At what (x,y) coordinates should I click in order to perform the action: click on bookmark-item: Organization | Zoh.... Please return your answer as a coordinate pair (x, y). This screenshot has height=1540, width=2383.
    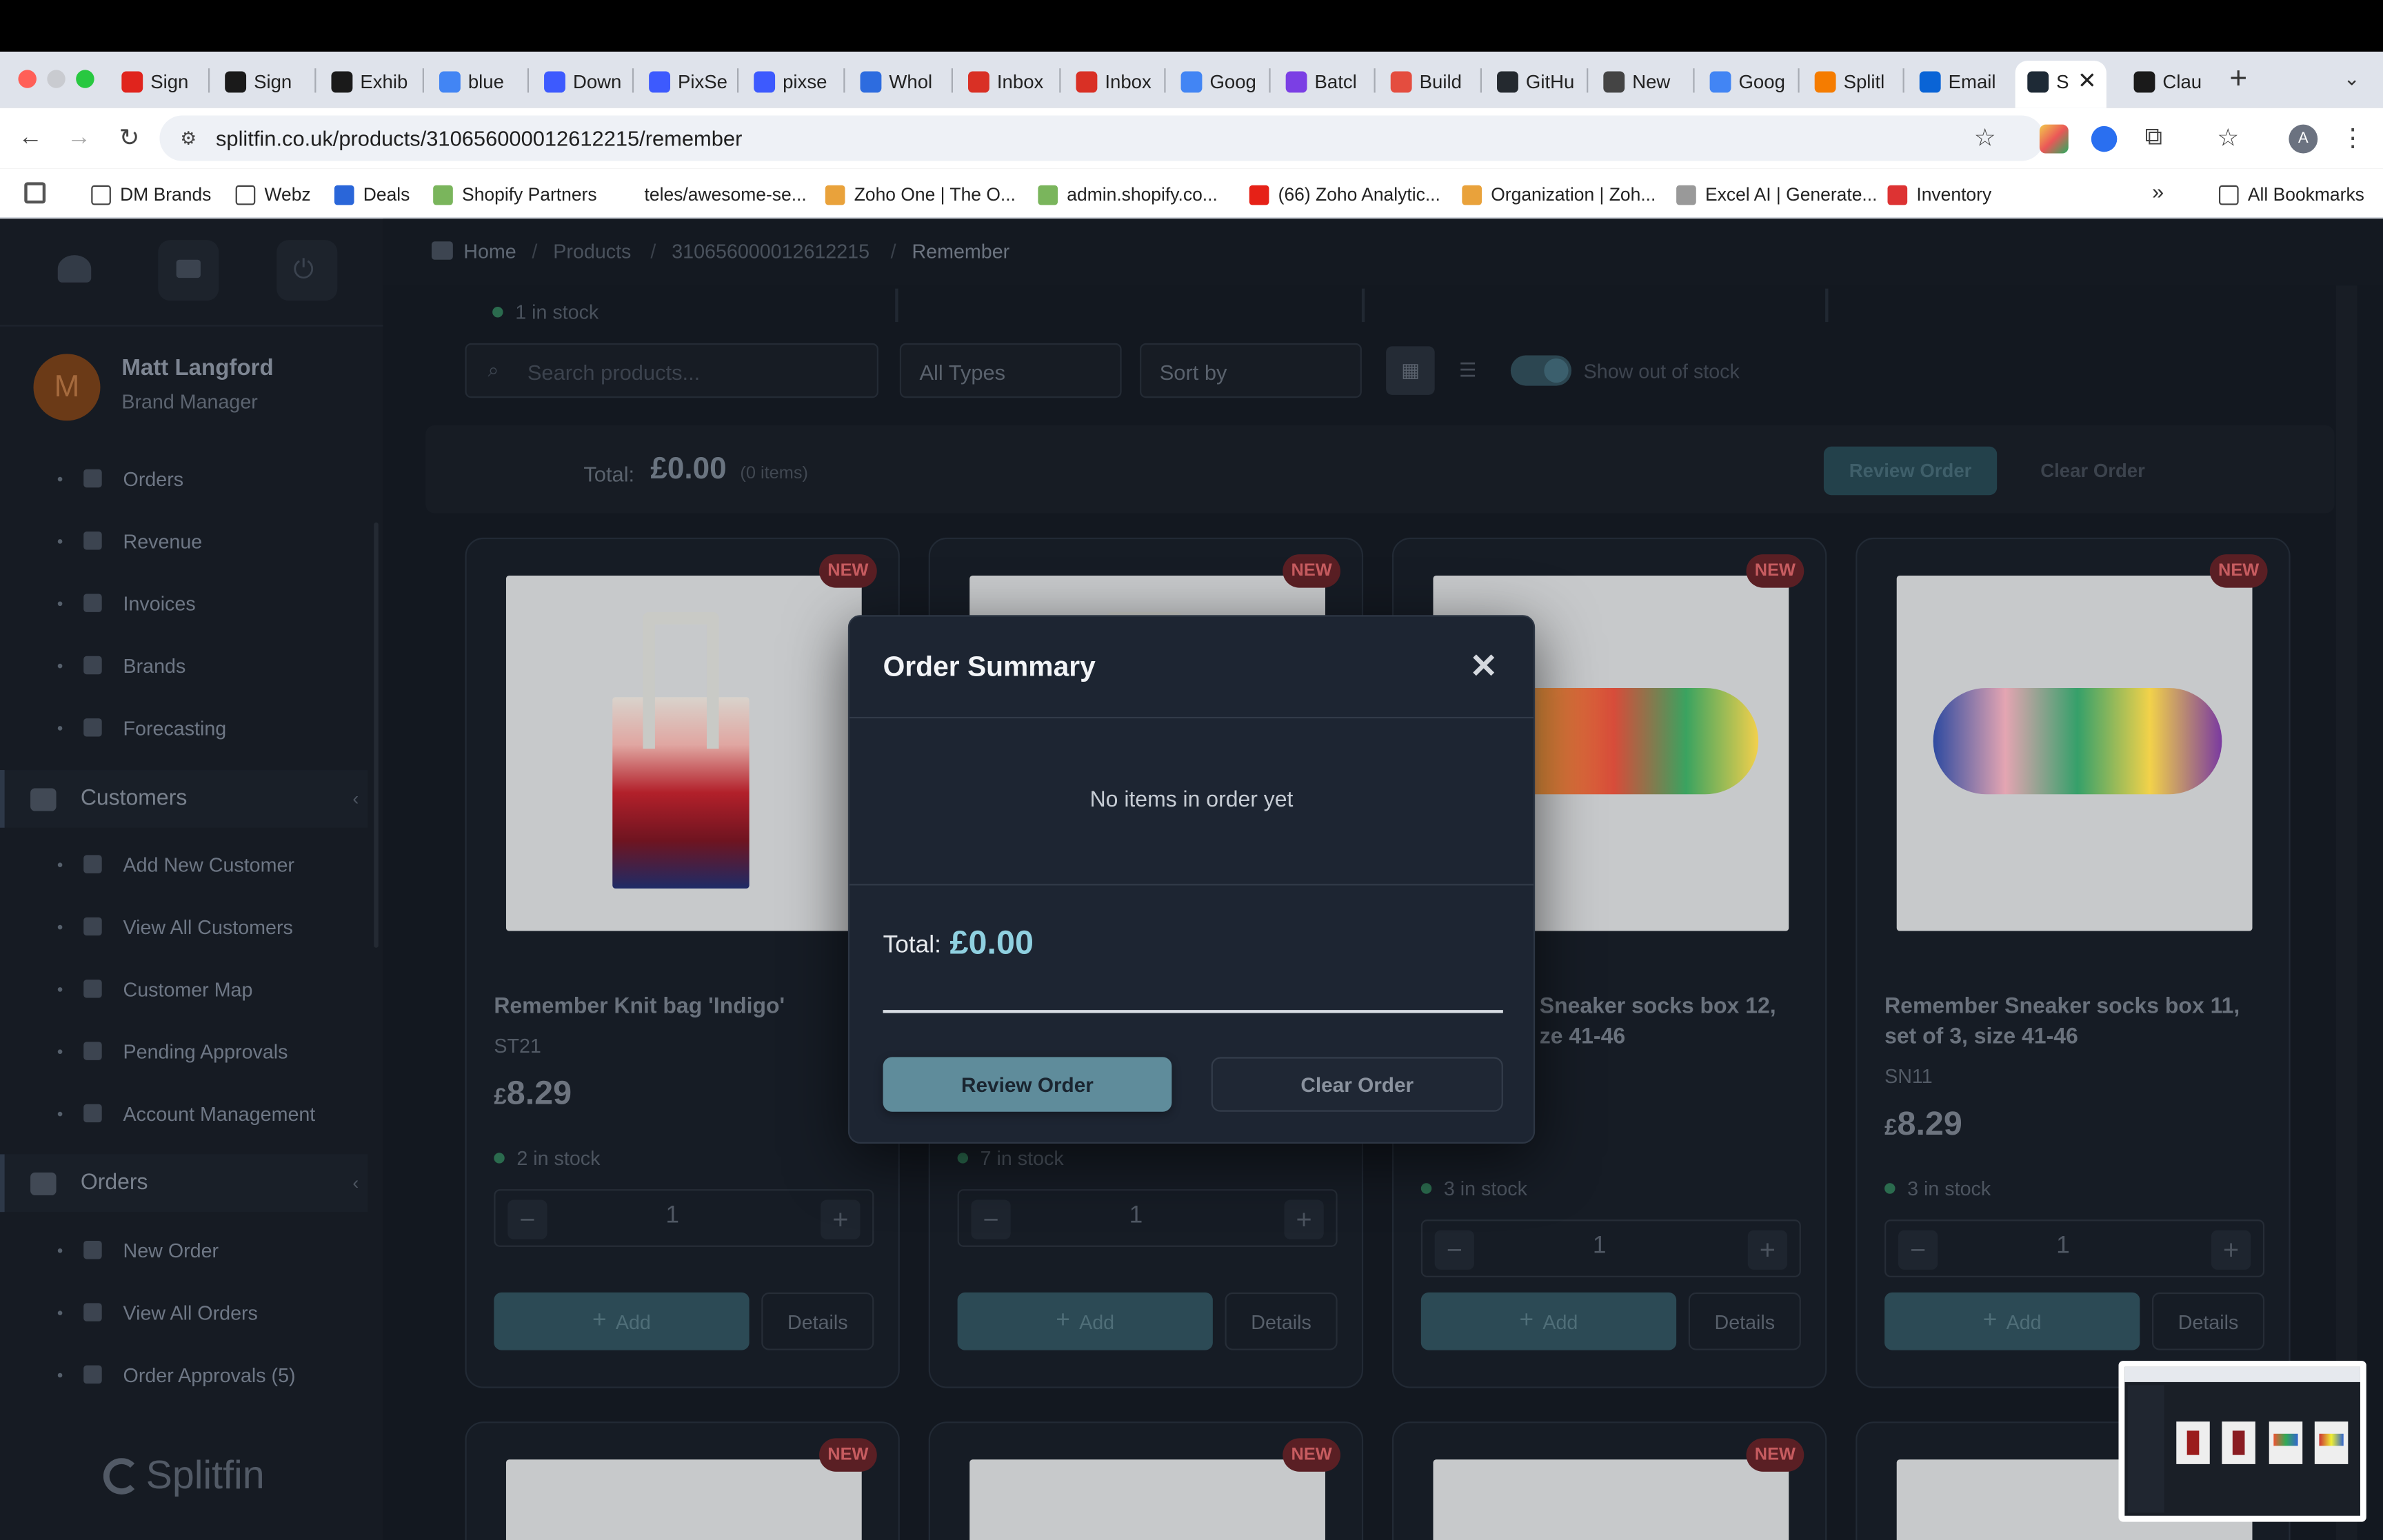
    Looking at the image, I should click on (1559, 195).